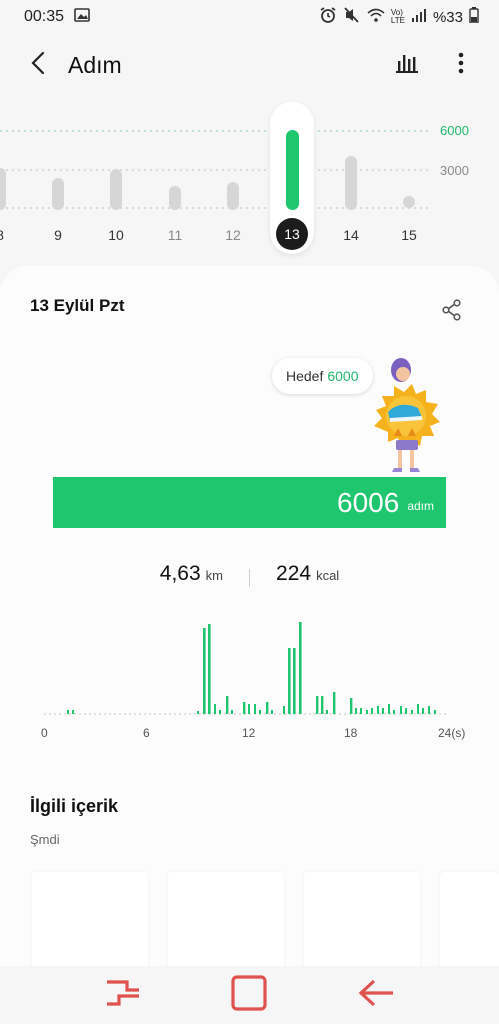 The image size is (499, 1024). What do you see at coordinates (351, 235) in the screenshot?
I see `day-label-14: 14` at bounding box center [351, 235].